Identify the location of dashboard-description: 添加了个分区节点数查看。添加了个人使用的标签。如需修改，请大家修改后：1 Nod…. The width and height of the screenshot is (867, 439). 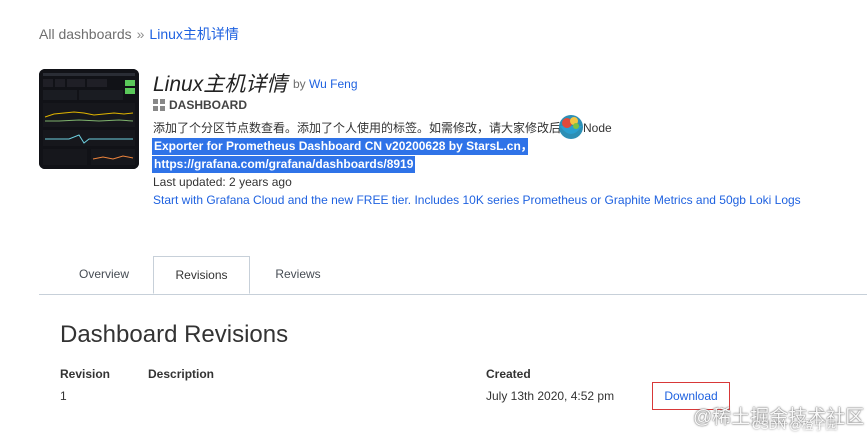
(382, 128).